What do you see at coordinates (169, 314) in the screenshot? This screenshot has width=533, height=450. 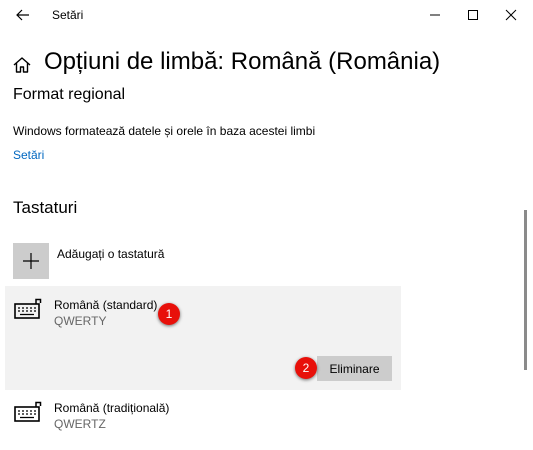 I see `annotation-badge-1: 1` at bounding box center [169, 314].